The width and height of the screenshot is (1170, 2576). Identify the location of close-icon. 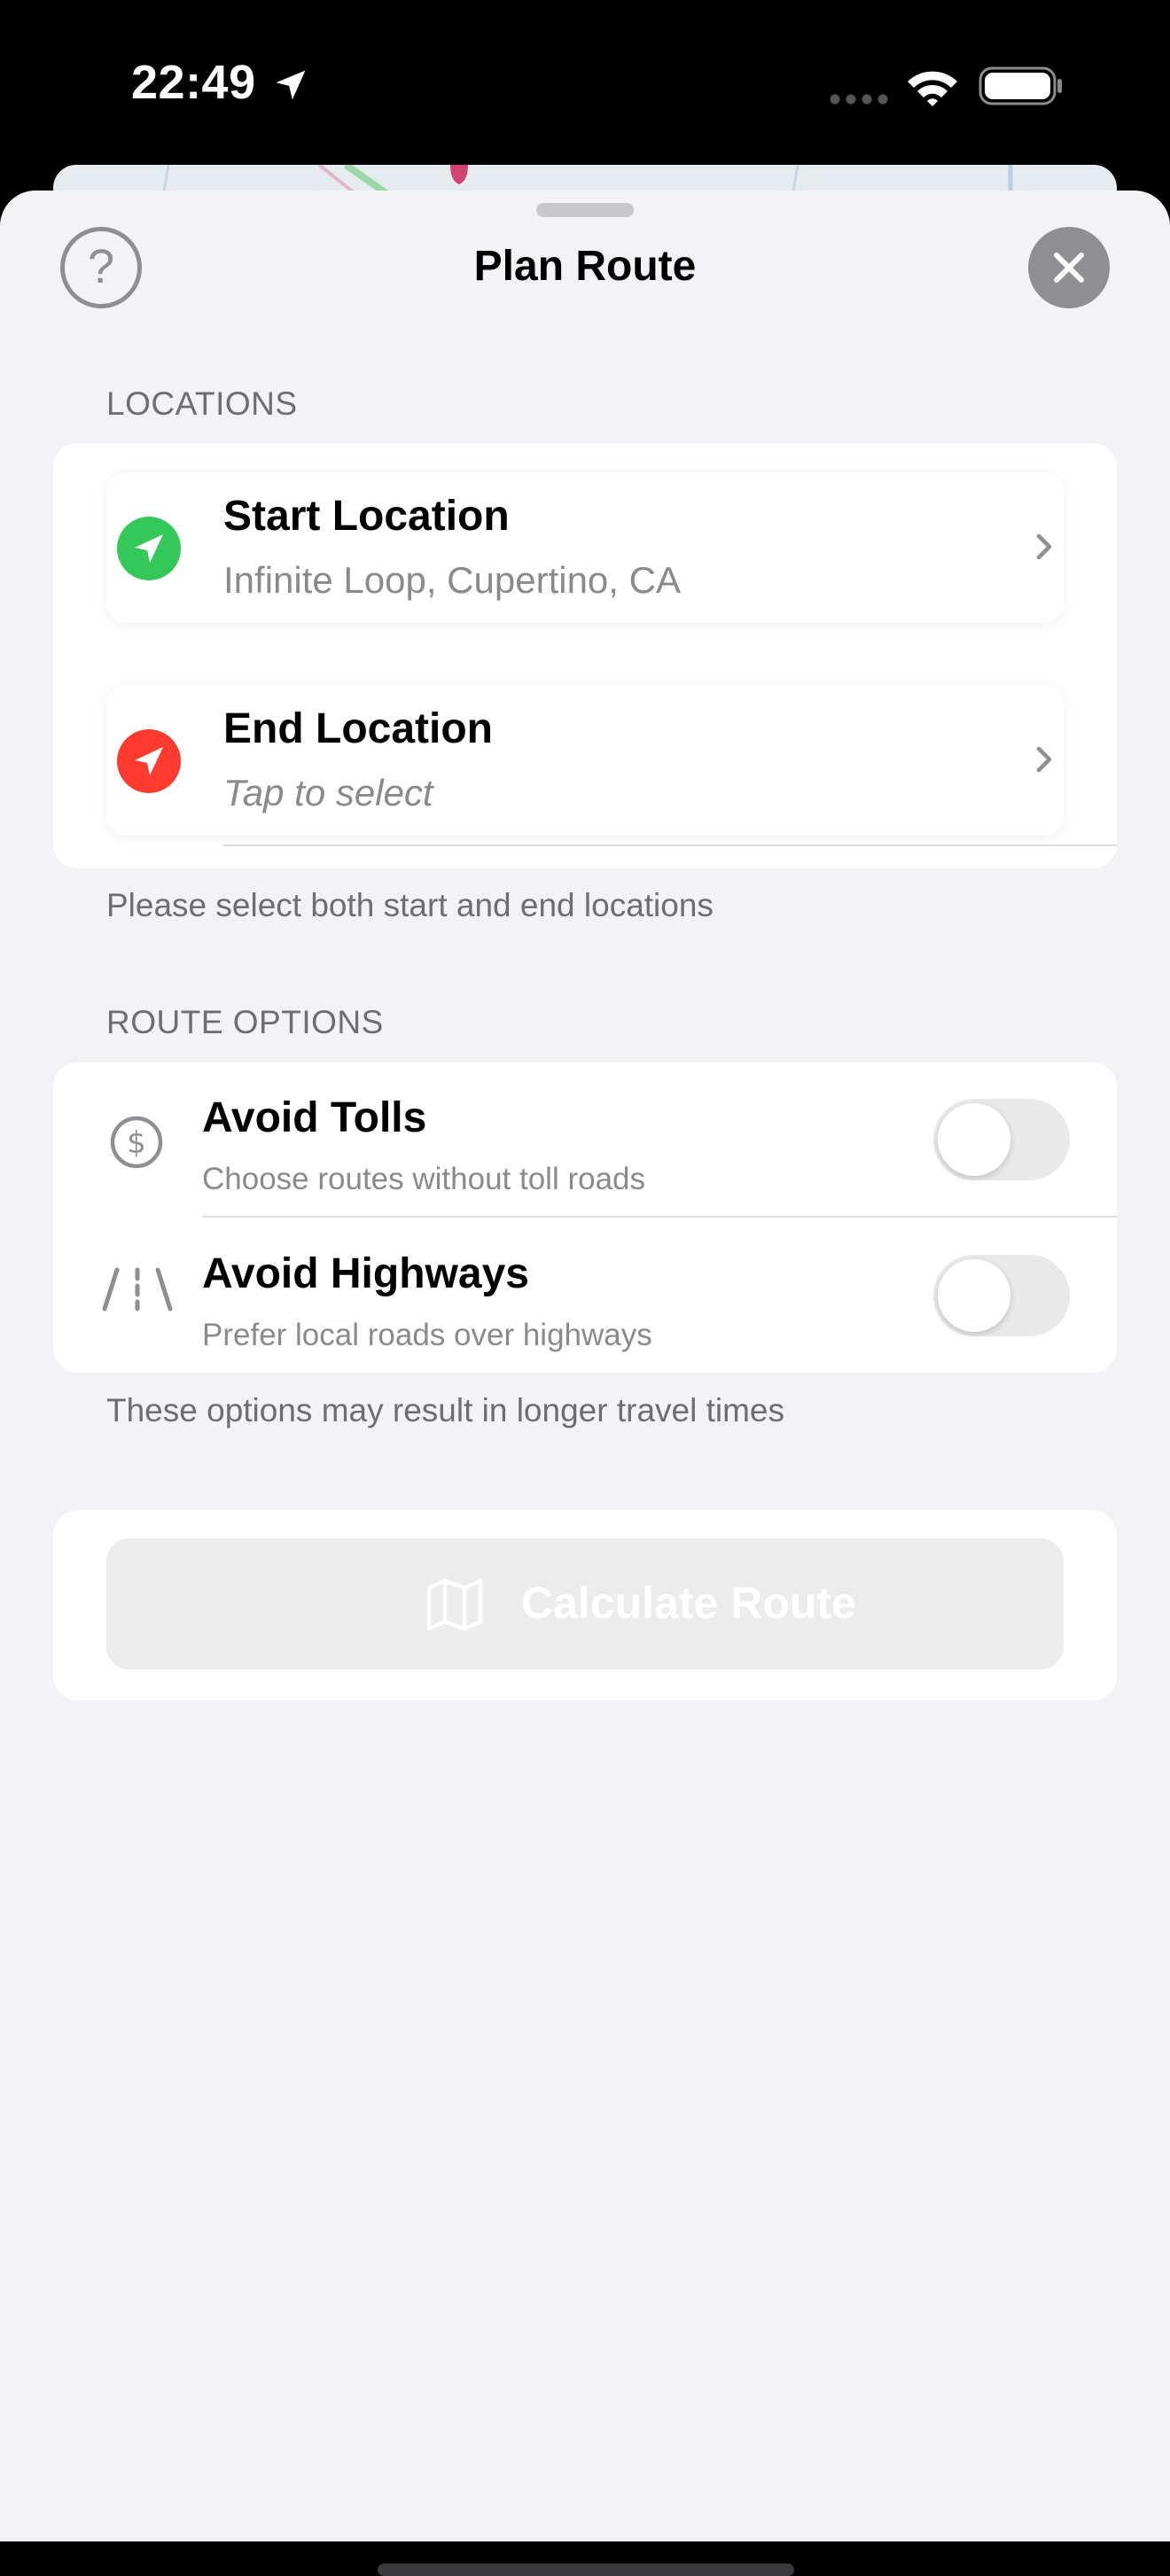
(1069, 268).